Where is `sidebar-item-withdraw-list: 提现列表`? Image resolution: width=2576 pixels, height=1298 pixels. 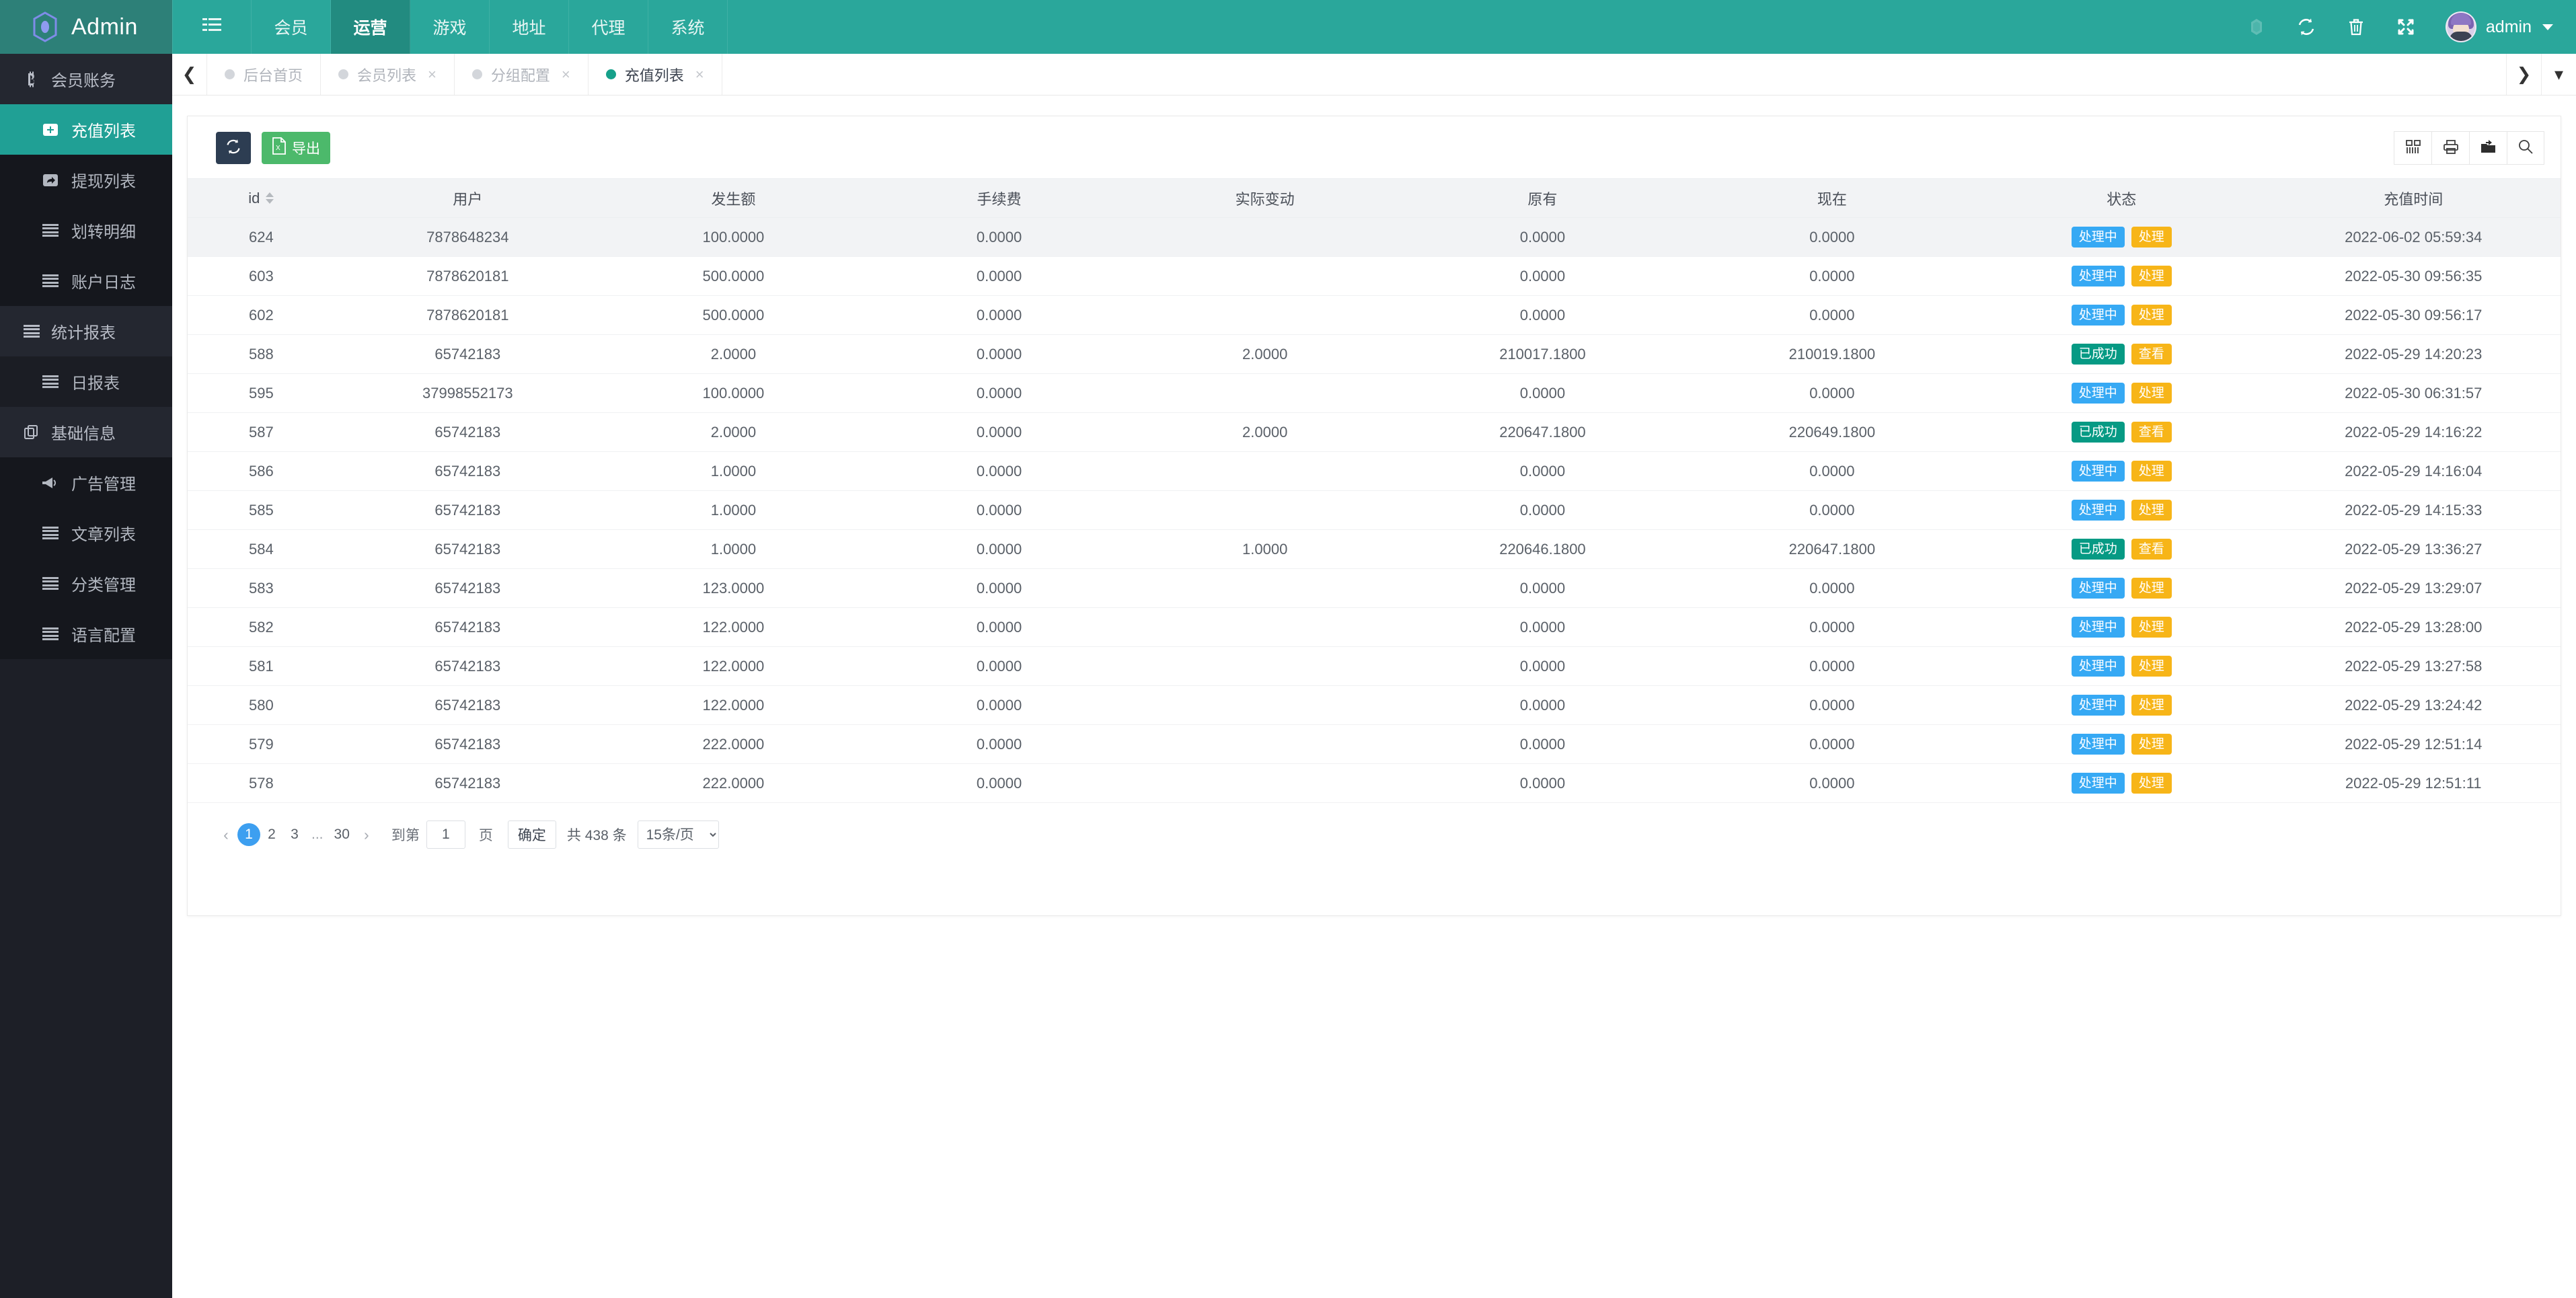
sidebar-item-withdraw-list: 提现列表 is located at coordinates (86, 180).